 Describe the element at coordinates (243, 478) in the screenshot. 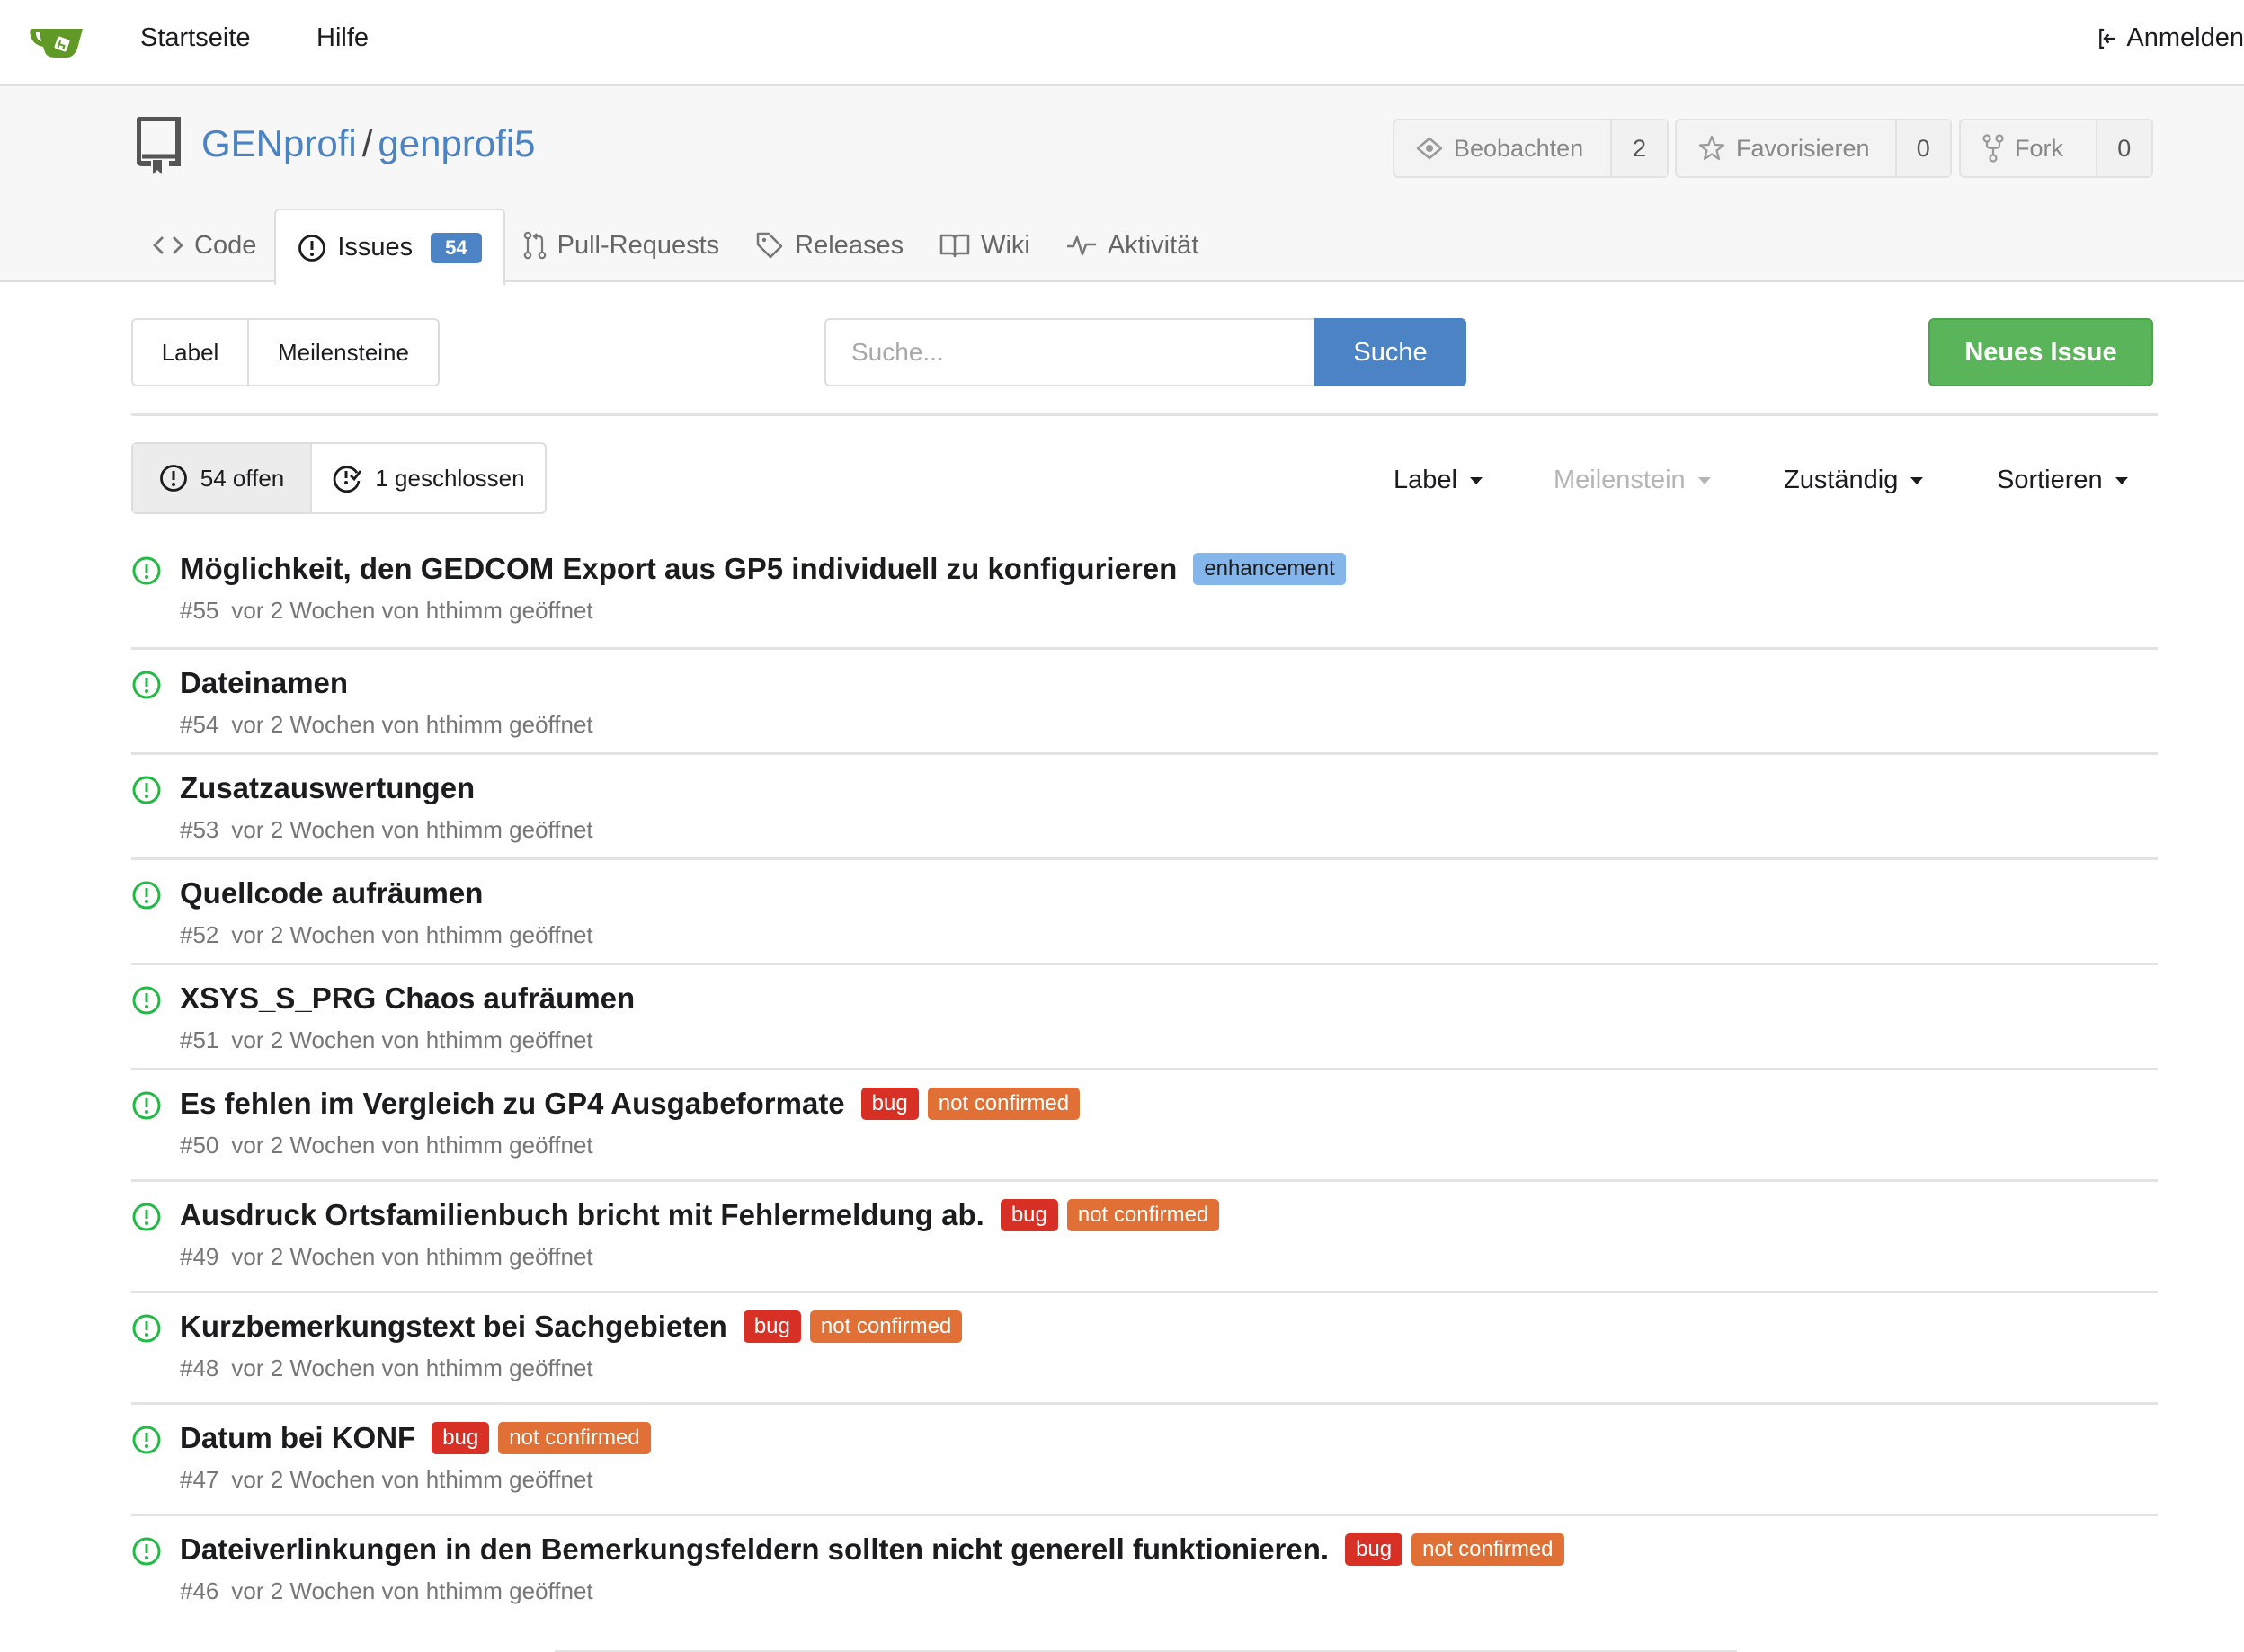

I see `open-count-label: 54 offen` at that location.